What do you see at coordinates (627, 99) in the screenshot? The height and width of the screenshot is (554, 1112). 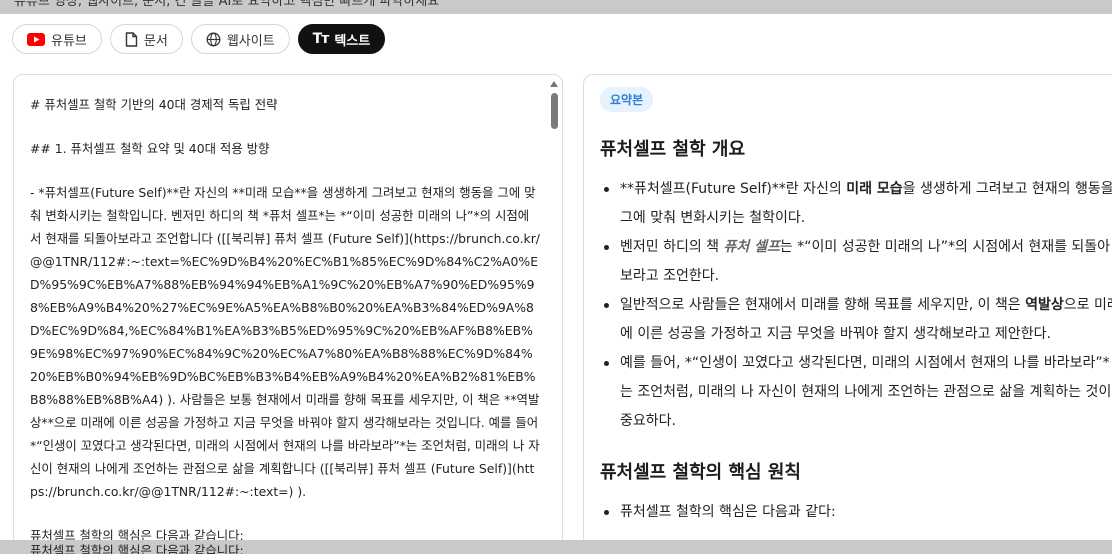 I see `summary-badge: 요약본` at bounding box center [627, 99].